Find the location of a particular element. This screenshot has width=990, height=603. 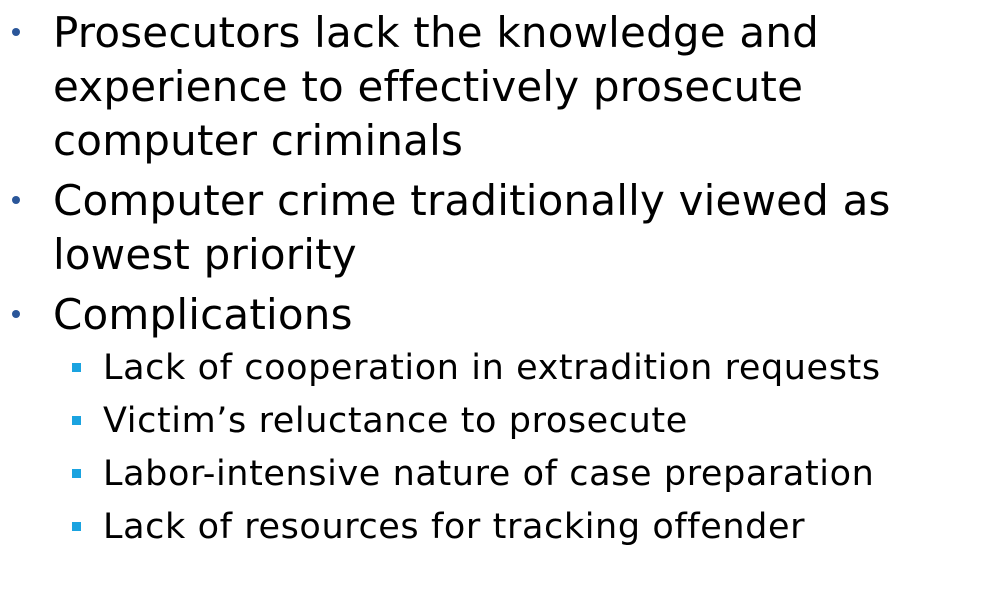

bullet-line: Complications is located at coordinates (203, 314).